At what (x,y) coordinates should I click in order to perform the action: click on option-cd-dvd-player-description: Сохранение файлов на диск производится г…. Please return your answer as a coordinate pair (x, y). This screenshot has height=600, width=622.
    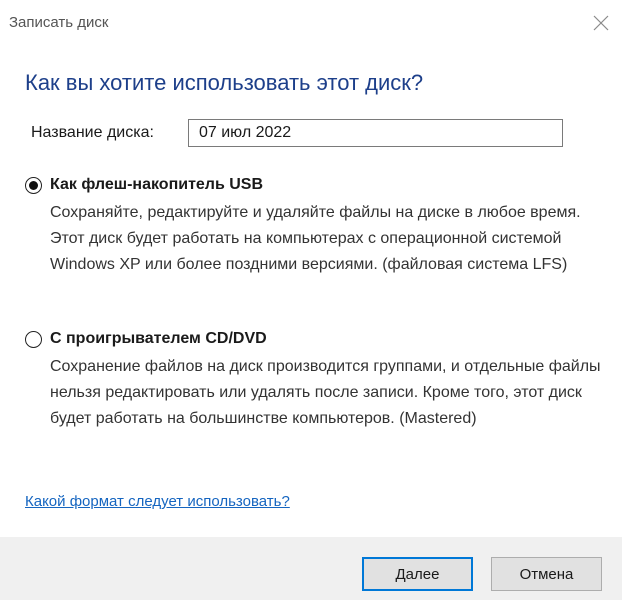
    Looking at the image, I should click on (325, 392).